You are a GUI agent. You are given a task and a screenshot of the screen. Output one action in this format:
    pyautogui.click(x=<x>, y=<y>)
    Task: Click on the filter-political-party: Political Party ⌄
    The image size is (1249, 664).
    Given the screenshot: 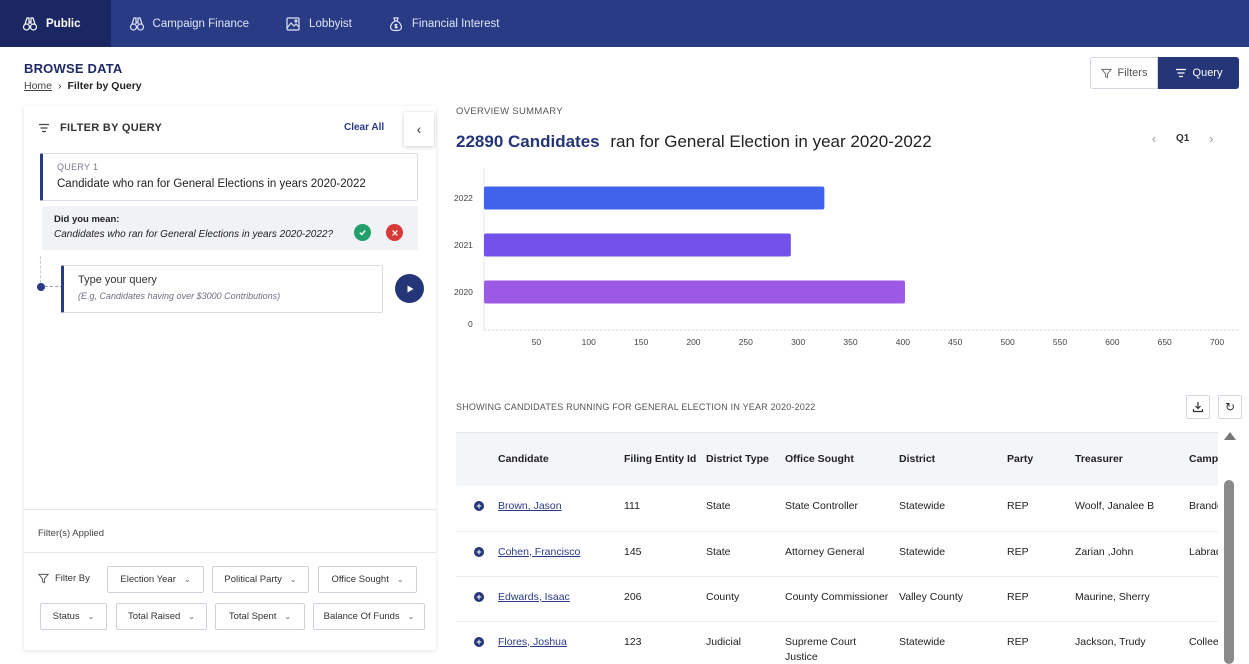 What is the action you would take?
    pyautogui.click(x=260, y=579)
    